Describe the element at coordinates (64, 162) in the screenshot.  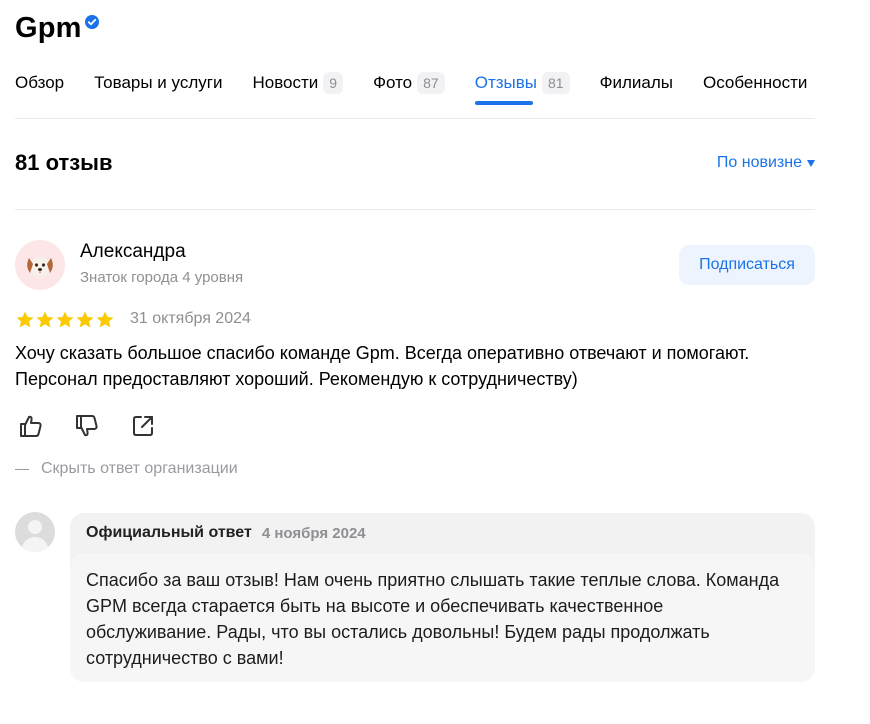
I see `reviews-count: 81 отзыв` at that location.